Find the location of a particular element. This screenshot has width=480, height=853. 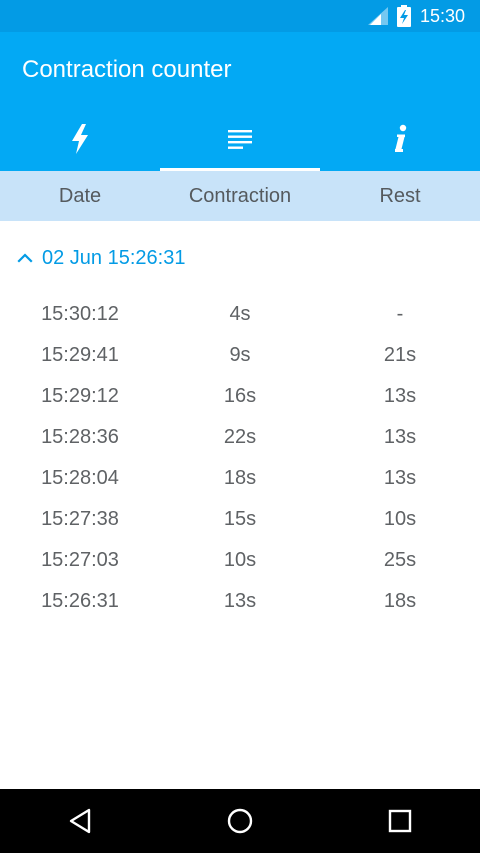

table-row: 15:27:38 15s 10s is located at coordinates (240, 519).